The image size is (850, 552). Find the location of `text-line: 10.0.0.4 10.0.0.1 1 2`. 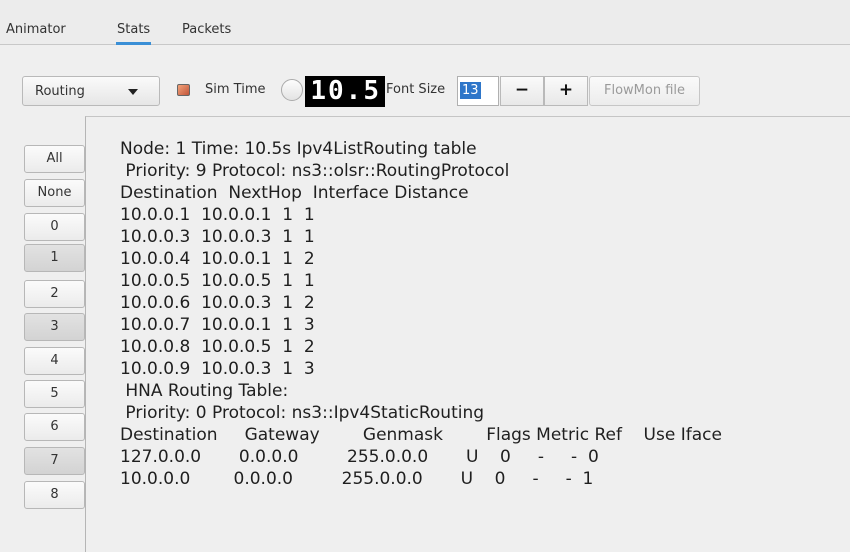

text-line: 10.0.0.4 10.0.0.1 1 2 is located at coordinates (217, 259).